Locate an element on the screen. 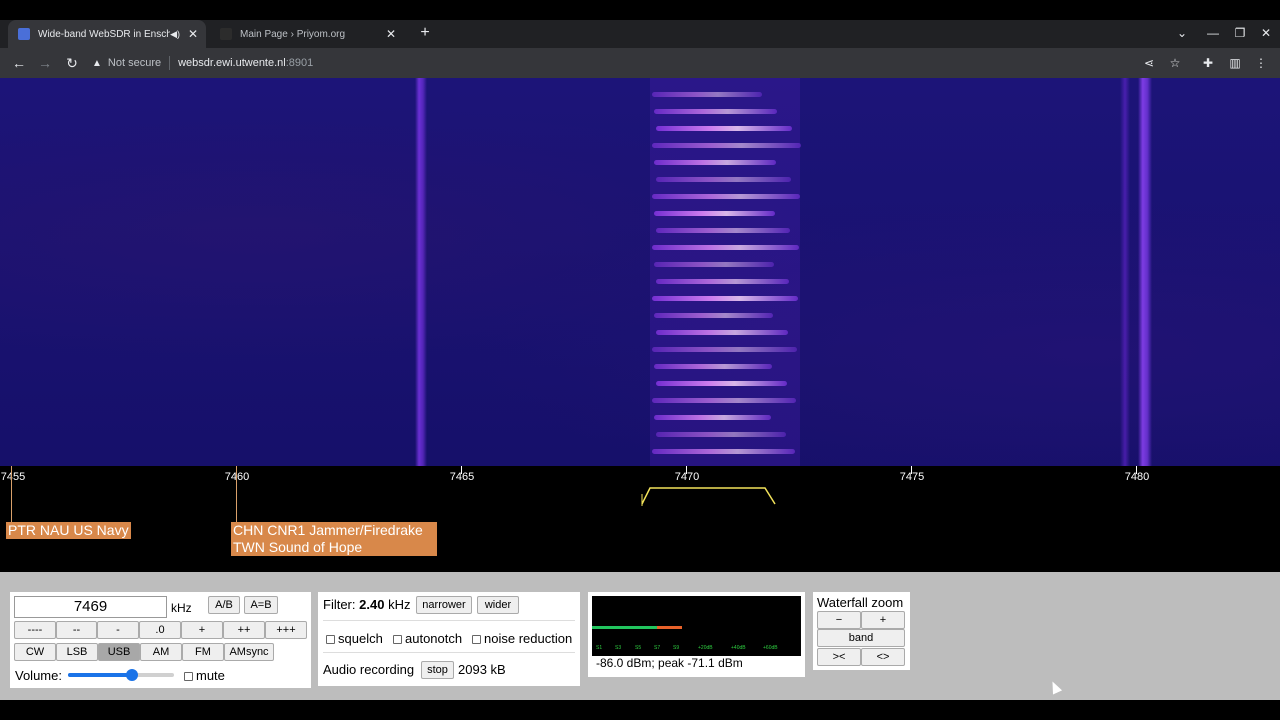 This screenshot has height=720, width=1280. speaker-icon: ◀︎) is located at coordinates (175, 34).